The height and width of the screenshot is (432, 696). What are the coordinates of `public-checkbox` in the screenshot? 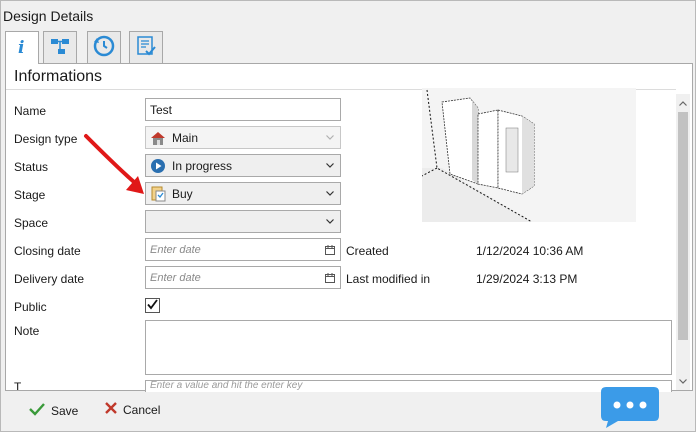 It's located at (152, 305).